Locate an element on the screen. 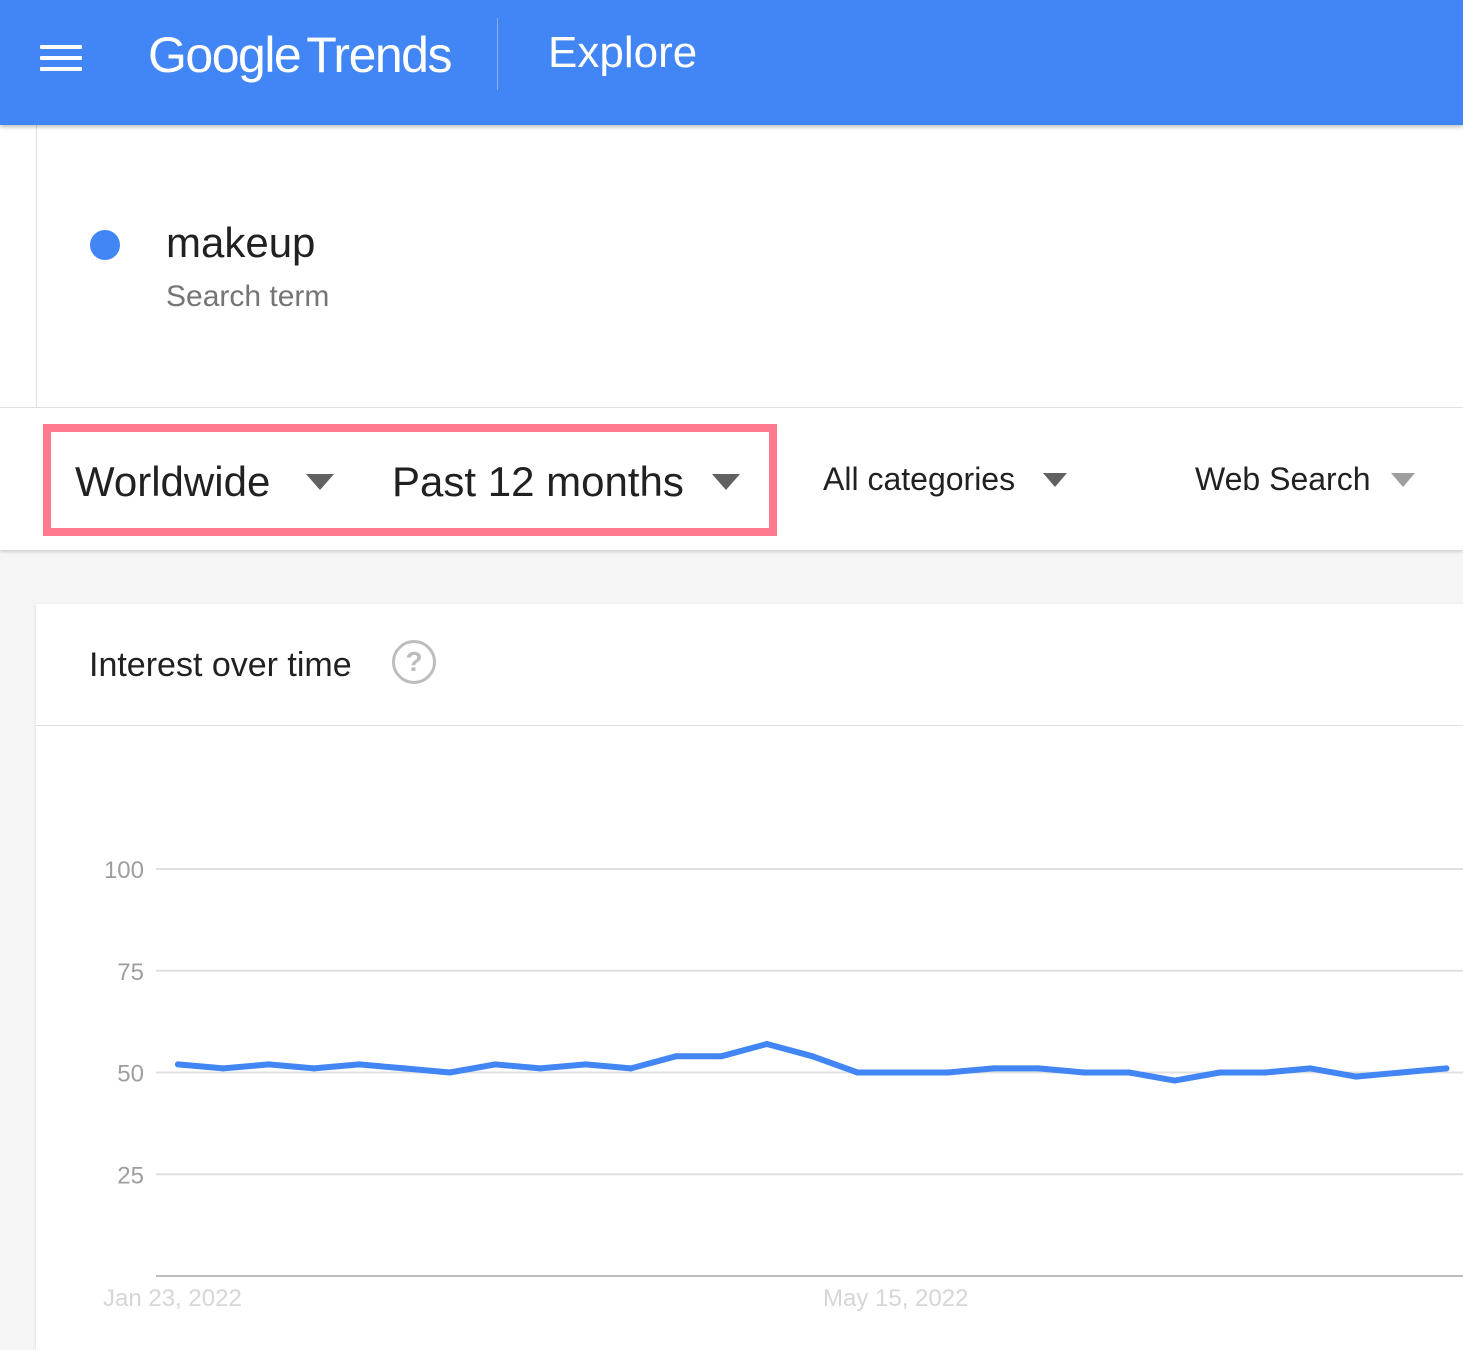  menu-icon is located at coordinates (61, 58).